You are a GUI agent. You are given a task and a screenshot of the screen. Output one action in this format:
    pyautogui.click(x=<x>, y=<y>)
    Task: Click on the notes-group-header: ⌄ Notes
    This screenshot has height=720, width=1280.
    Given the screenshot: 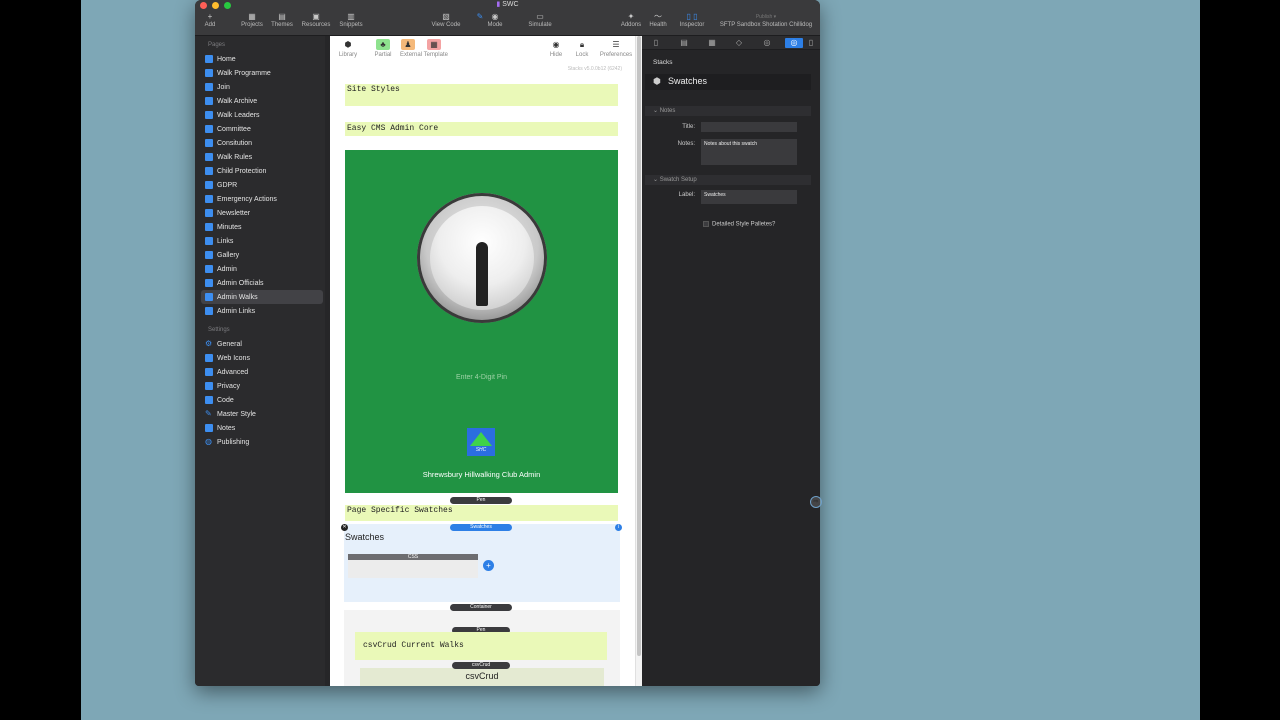 What is the action you would take?
    pyautogui.click(x=728, y=111)
    